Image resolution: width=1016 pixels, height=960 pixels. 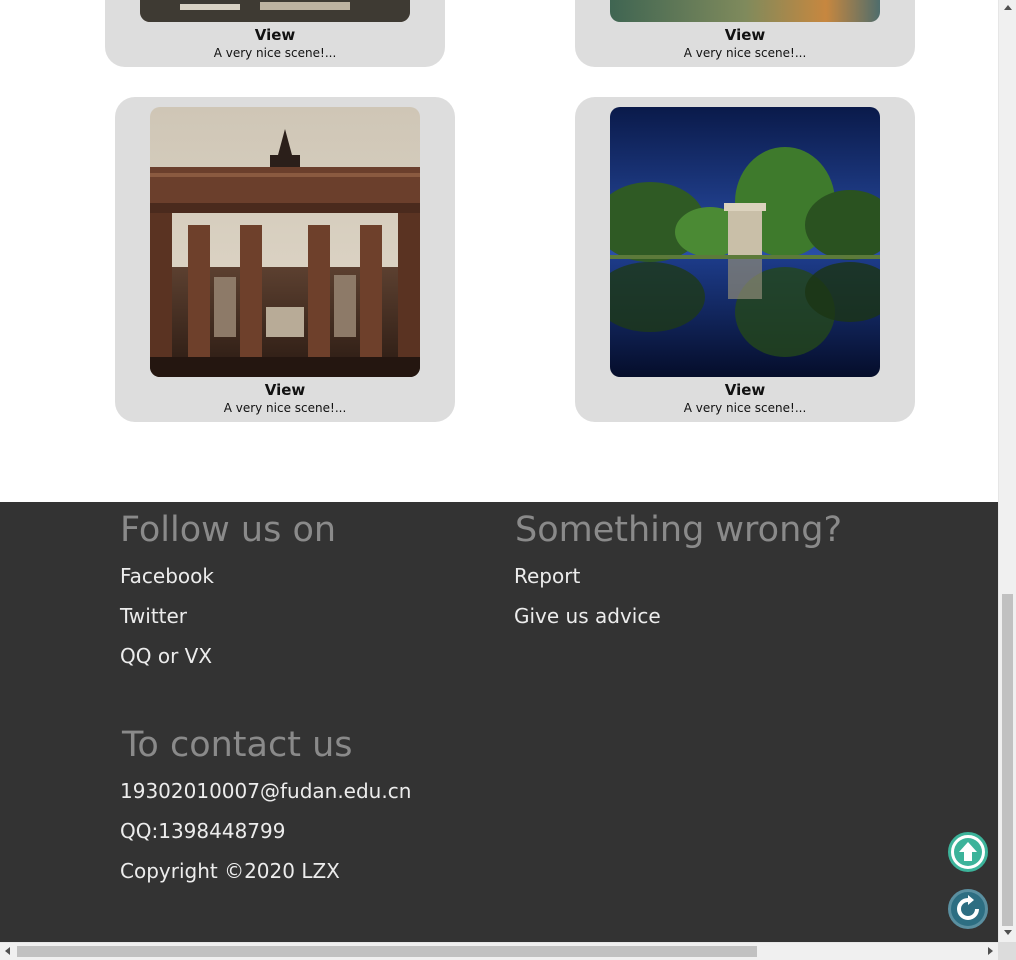 What do you see at coordinates (1008, 932) in the screenshot?
I see `scroll-down-arrow-icon` at bounding box center [1008, 932].